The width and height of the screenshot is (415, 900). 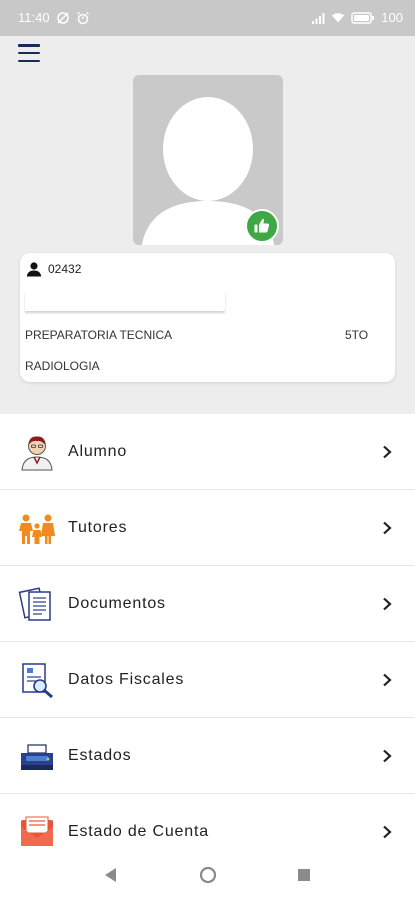 What do you see at coordinates (207, 18) in the screenshot?
I see `status-bar: 11:40 100` at bounding box center [207, 18].